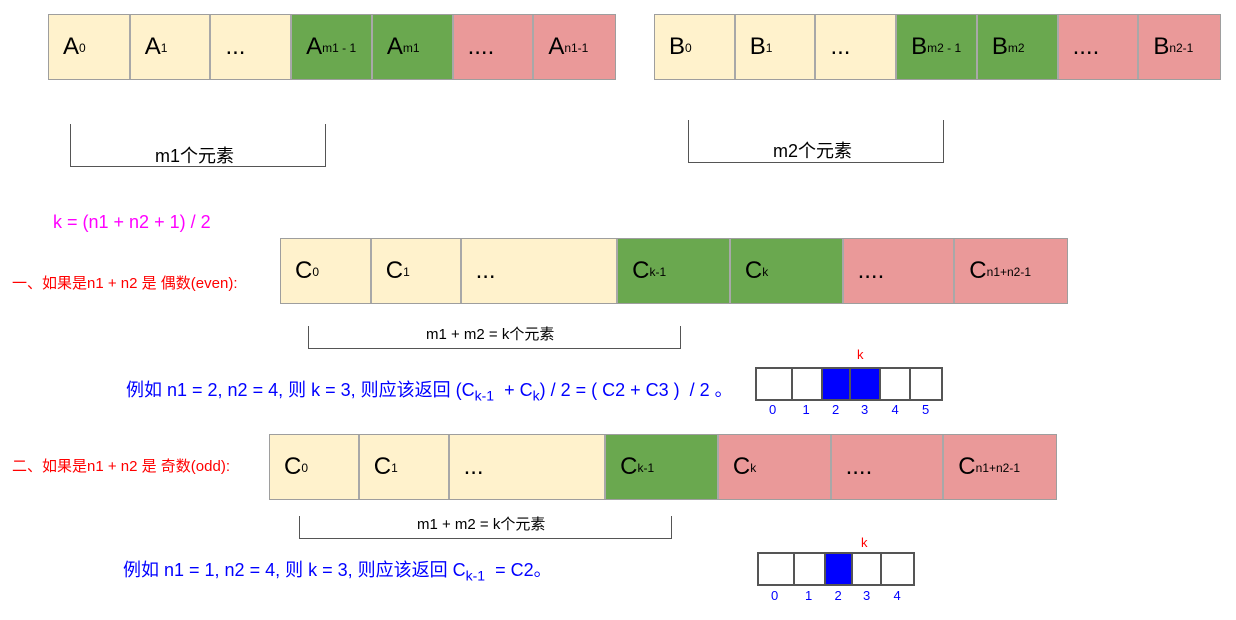 The width and height of the screenshot is (1236, 620). What do you see at coordinates (865, 409) in the screenshot?
I see `mini-index-label: 3` at bounding box center [865, 409].